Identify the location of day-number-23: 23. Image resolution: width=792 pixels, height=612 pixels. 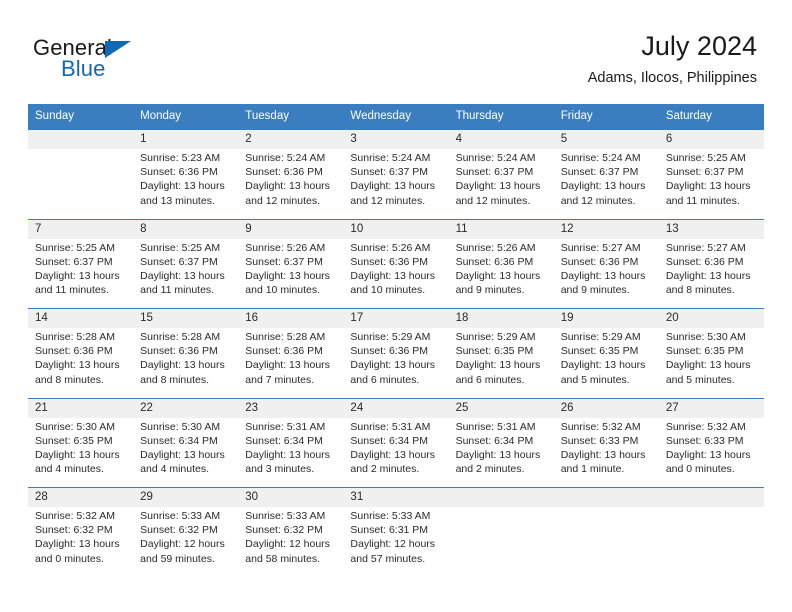
(291, 408).